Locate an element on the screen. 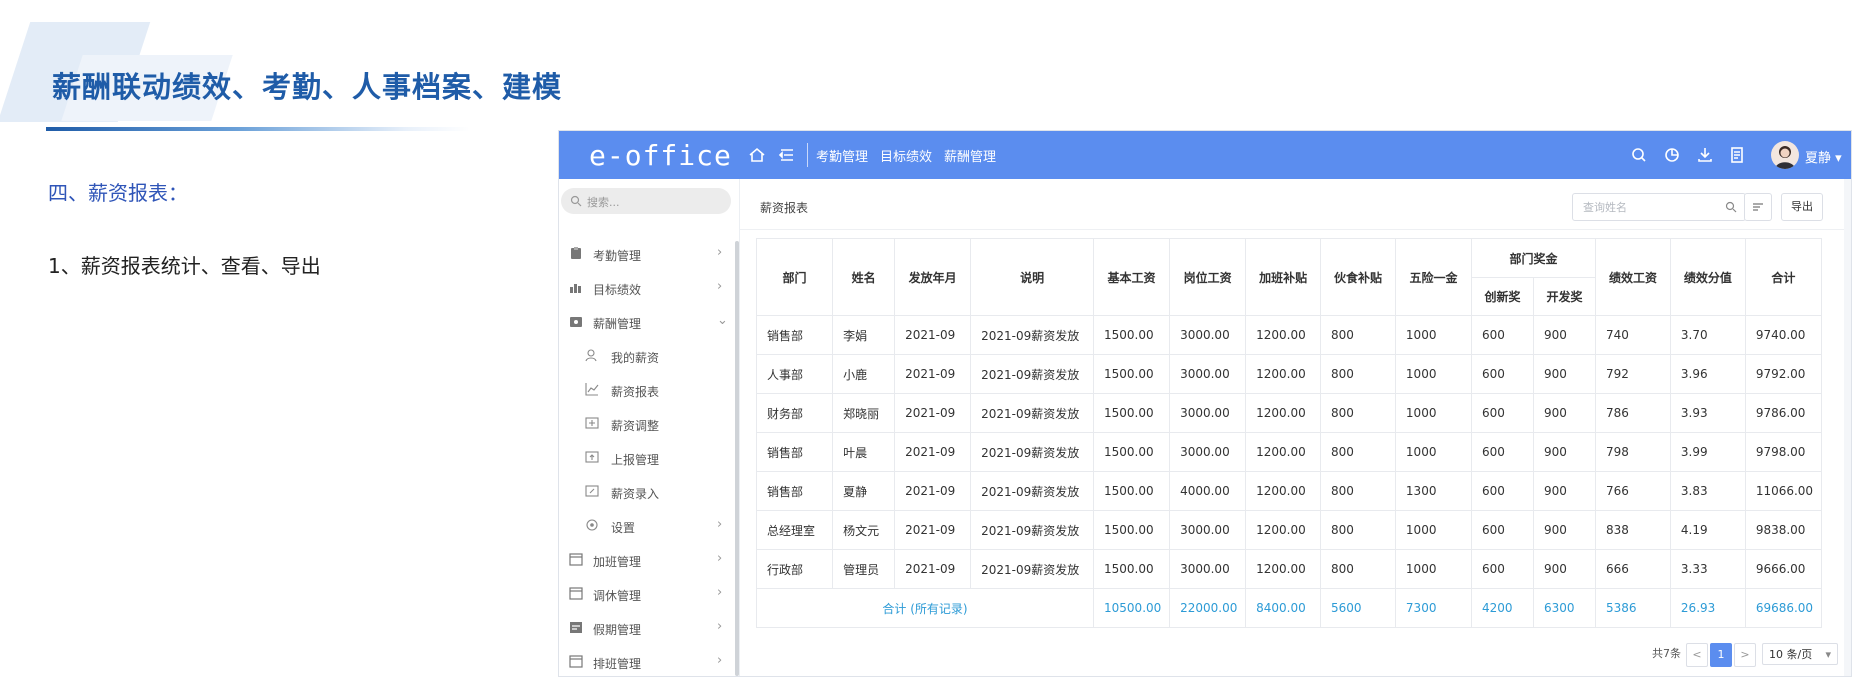 This screenshot has width=1865, height=694. col-header-insurance: 五险一金 is located at coordinates (1433, 277).